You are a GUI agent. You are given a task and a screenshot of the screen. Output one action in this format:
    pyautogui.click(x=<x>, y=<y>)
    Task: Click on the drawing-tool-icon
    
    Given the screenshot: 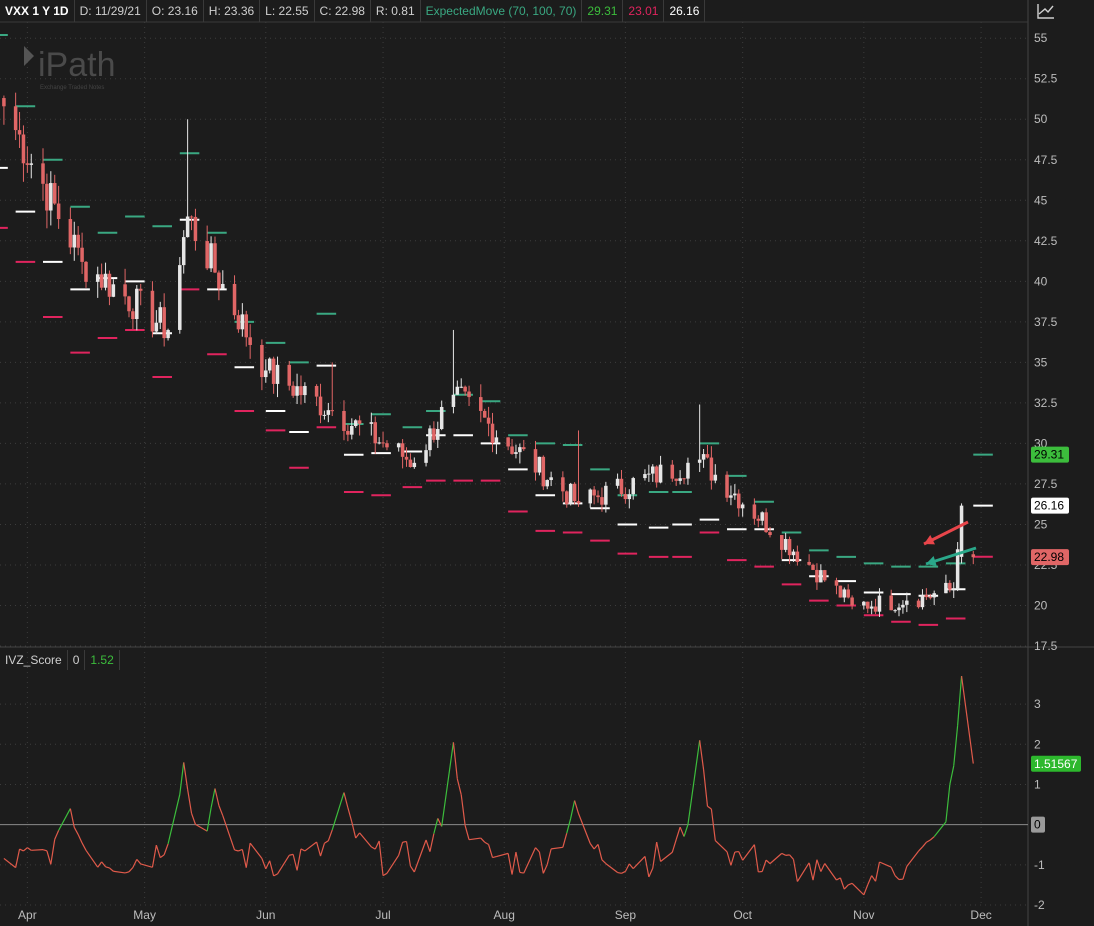 What is the action you would take?
    pyautogui.click(x=1045, y=11)
    